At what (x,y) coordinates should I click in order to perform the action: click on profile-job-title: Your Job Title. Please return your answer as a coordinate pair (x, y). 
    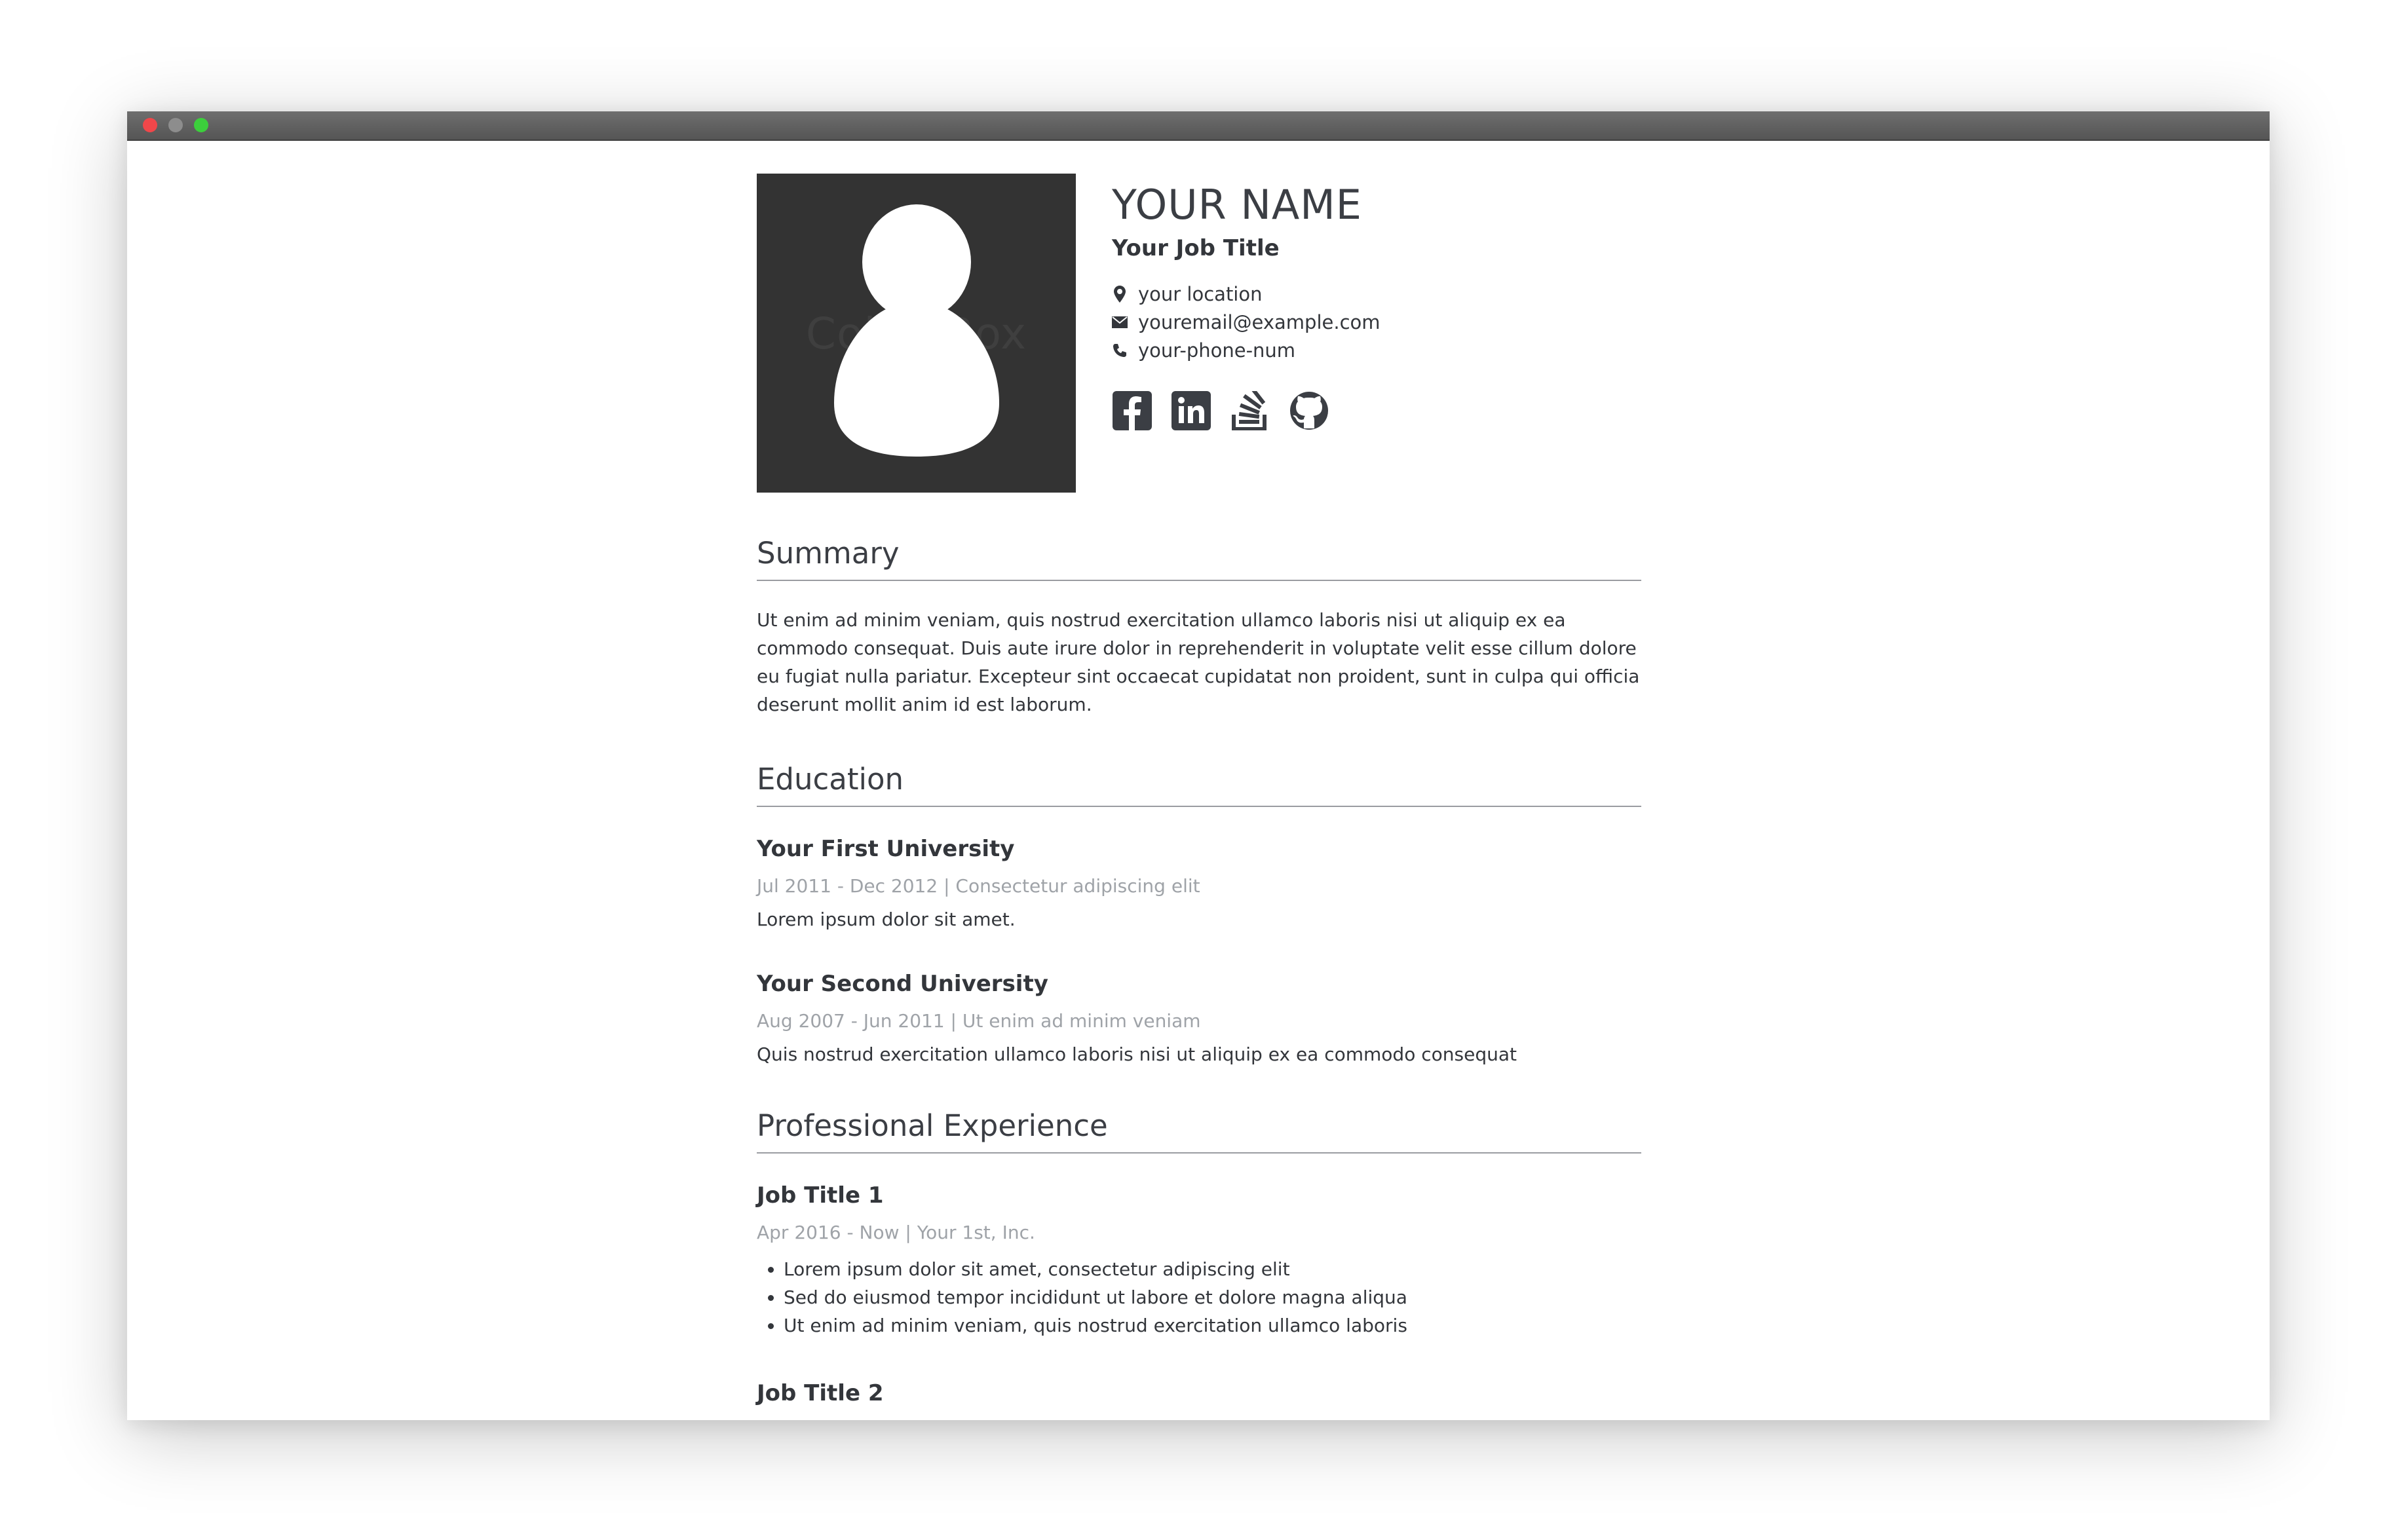
    Looking at the image, I should click on (1196, 248).